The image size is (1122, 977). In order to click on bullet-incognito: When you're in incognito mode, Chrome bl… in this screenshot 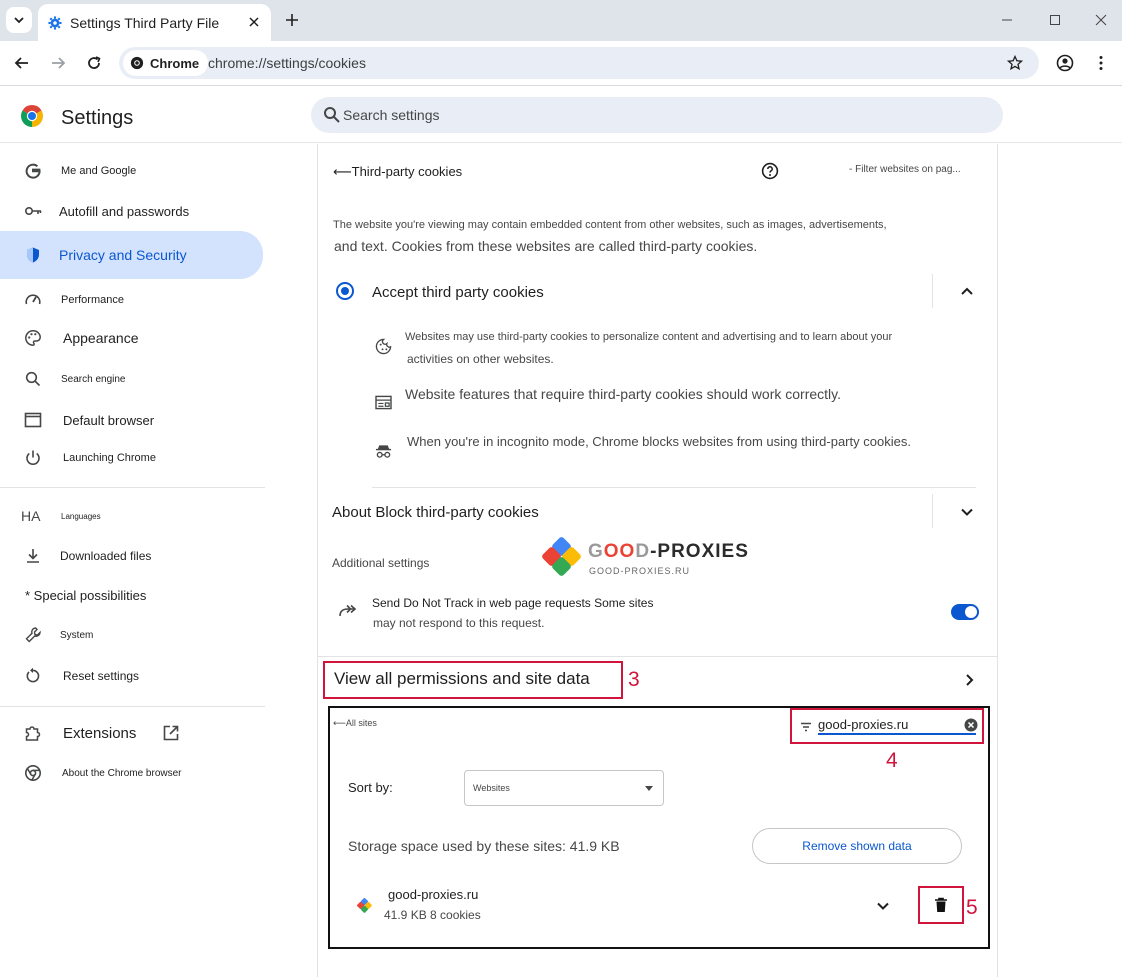, I will do `click(659, 441)`.